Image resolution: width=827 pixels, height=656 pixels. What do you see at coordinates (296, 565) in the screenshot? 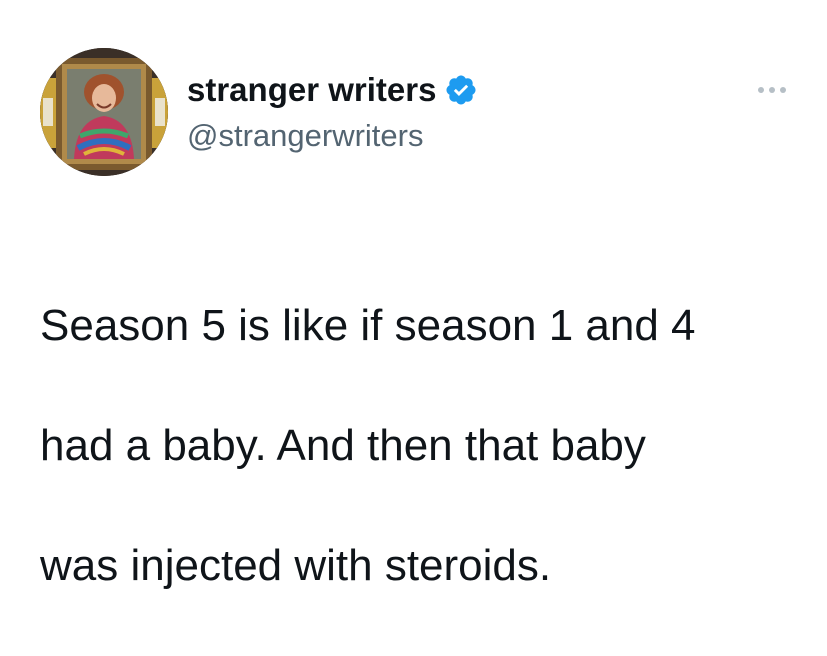
I see `tweet-text-line: was injected with steroids.` at bounding box center [296, 565].